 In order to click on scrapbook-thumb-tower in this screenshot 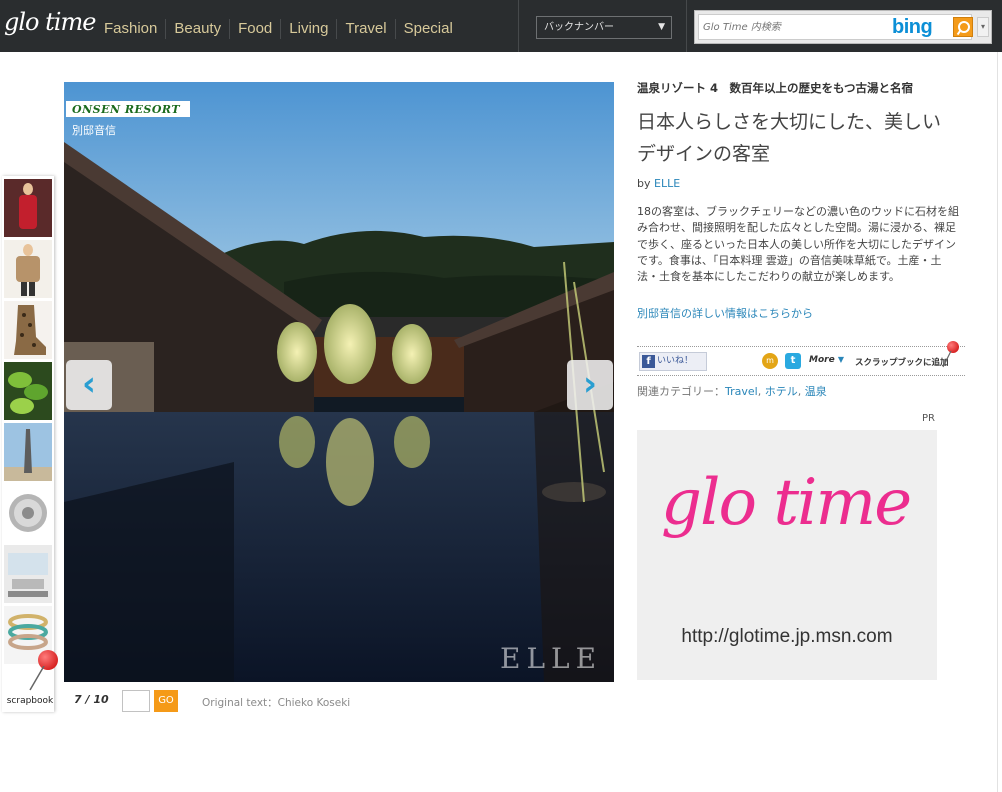, I will do `click(28, 452)`.